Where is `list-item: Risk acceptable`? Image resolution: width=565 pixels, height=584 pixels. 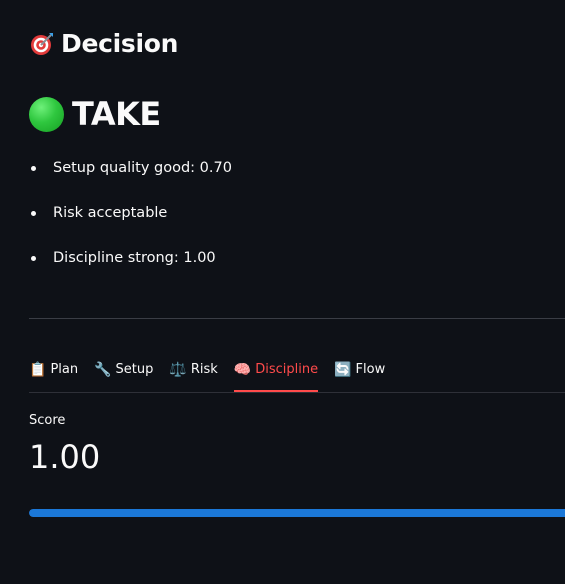
list-item: Risk acceptable is located at coordinates (130, 221).